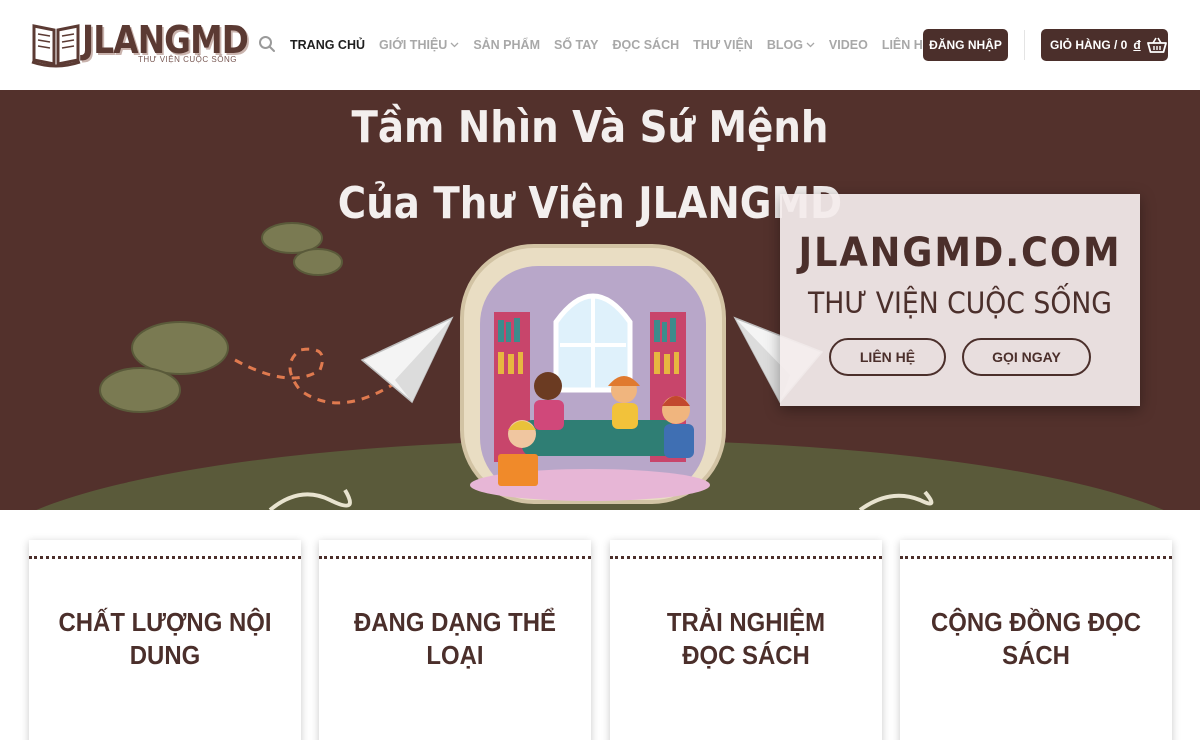 The width and height of the screenshot is (1200, 740). I want to click on overlay-heading: JLANGMD.COM, so click(960, 253).